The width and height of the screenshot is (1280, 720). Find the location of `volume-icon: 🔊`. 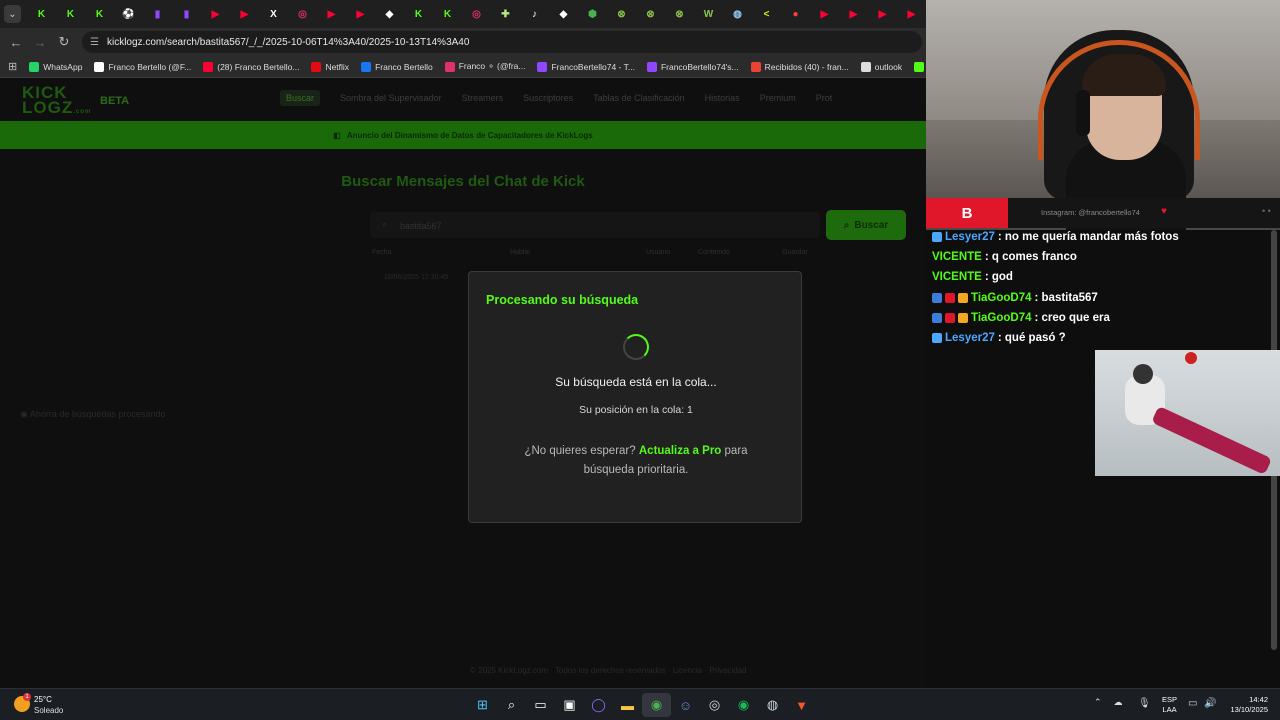

volume-icon: 🔊 is located at coordinates (1210, 703).